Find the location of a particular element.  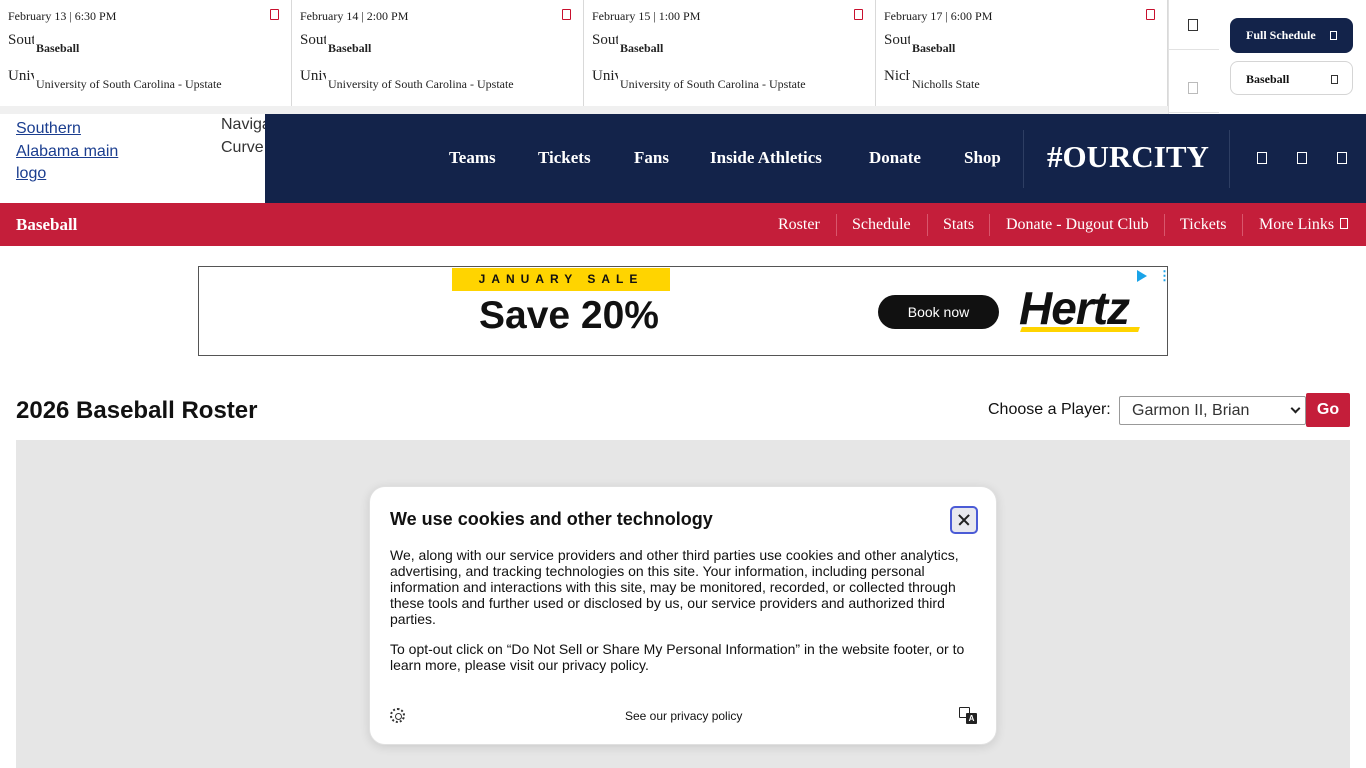

schedule-scroll-controls is located at coordinates (1193, 57).